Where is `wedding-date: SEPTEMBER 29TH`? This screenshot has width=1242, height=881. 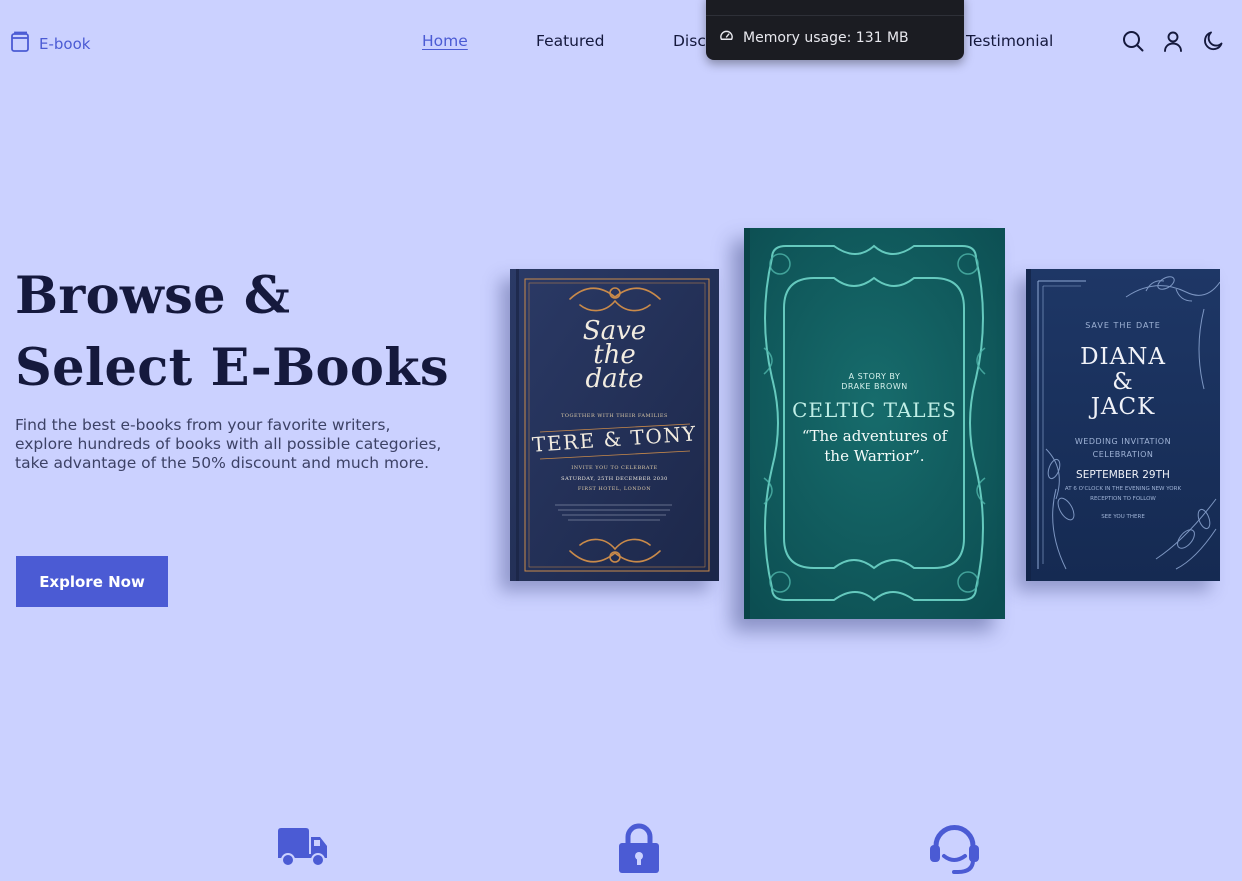
wedding-date: SEPTEMBER 29TH is located at coordinates (1123, 475).